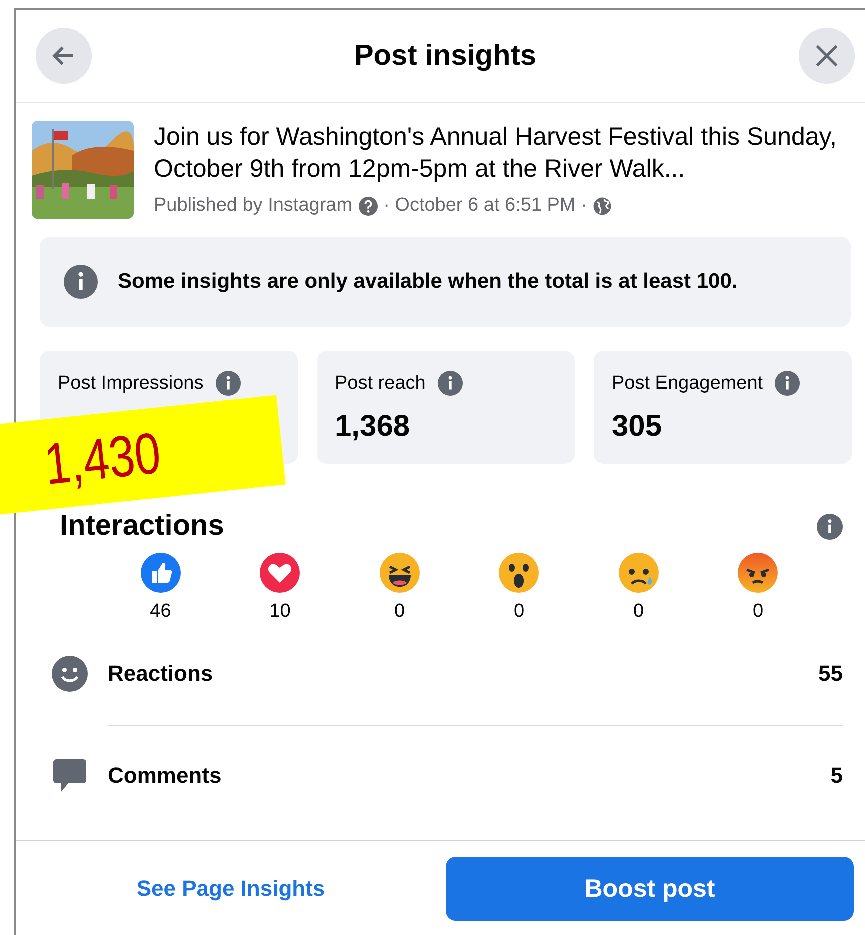  What do you see at coordinates (445, 56) in the screenshot?
I see `dialog-title: Post insights` at bounding box center [445, 56].